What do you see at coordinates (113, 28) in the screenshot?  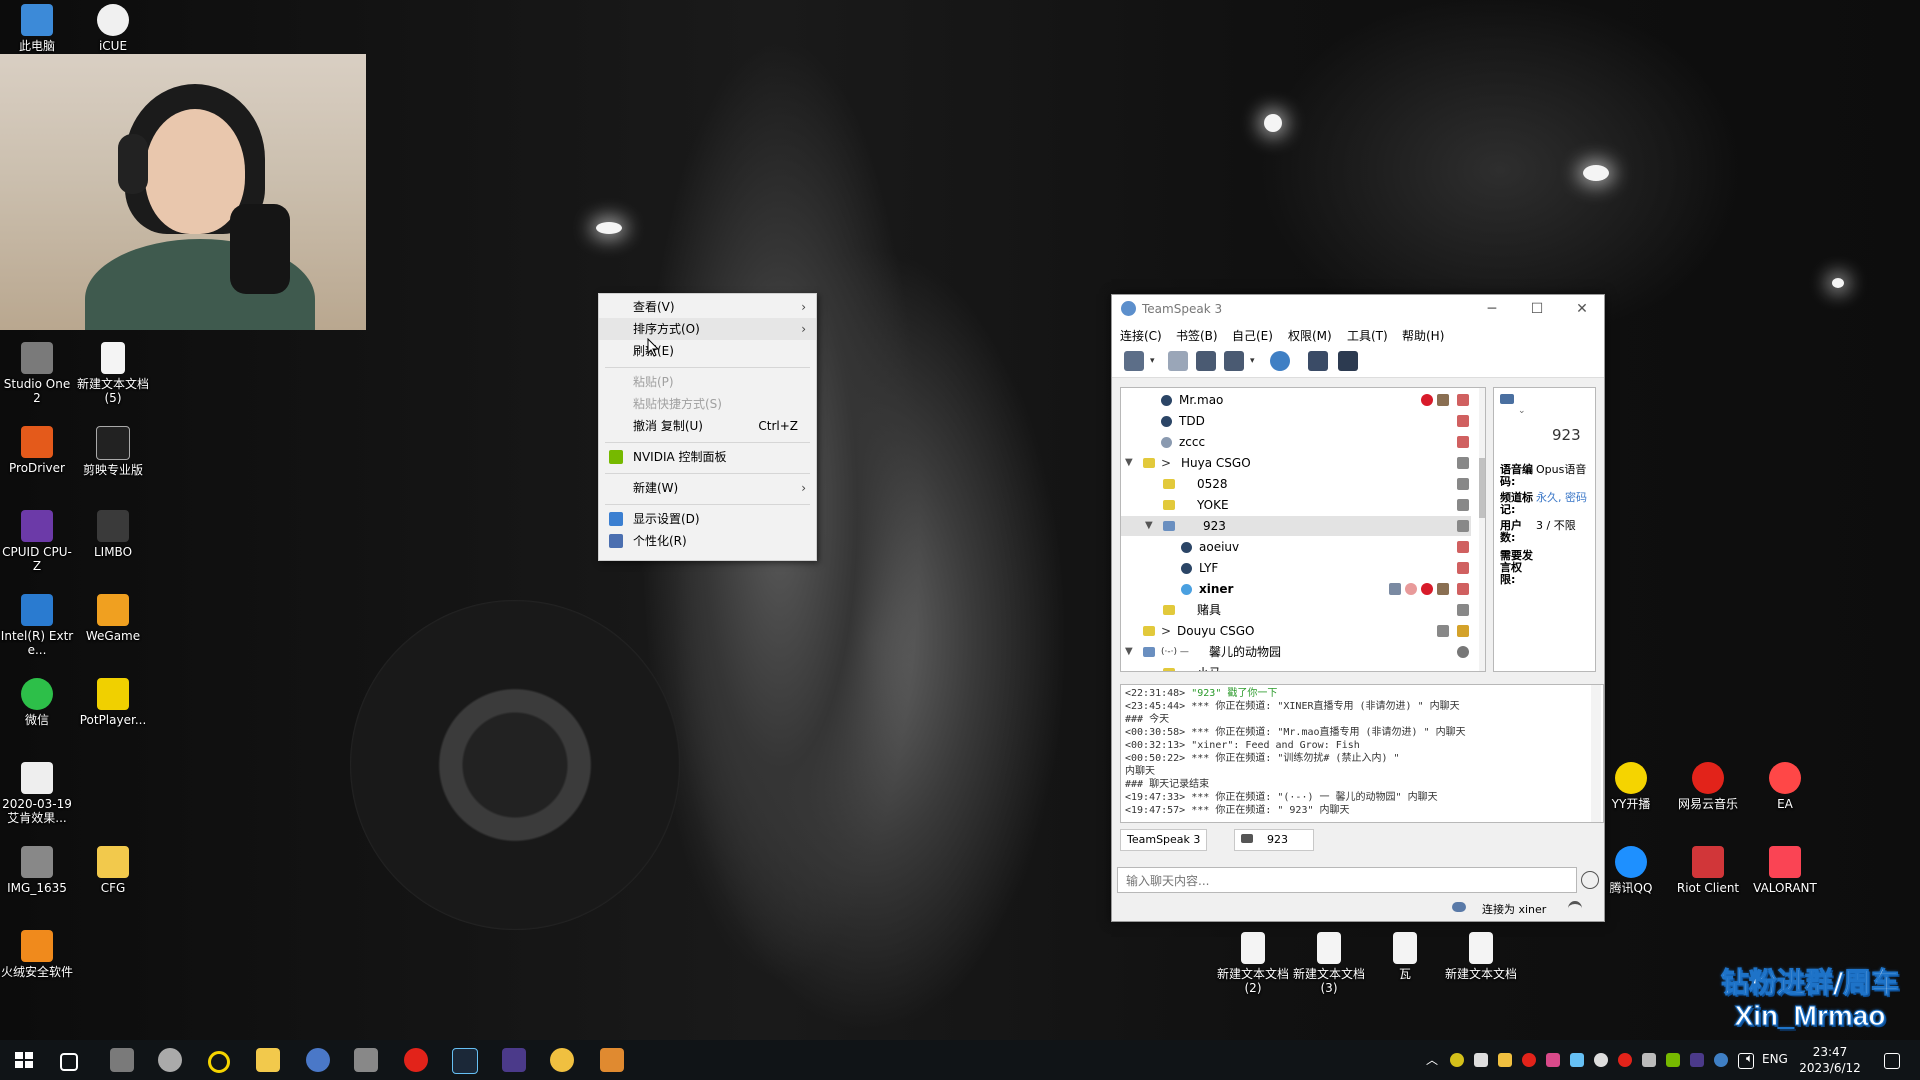 I see `desktop-icon-icue: iCUE` at bounding box center [113, 28].